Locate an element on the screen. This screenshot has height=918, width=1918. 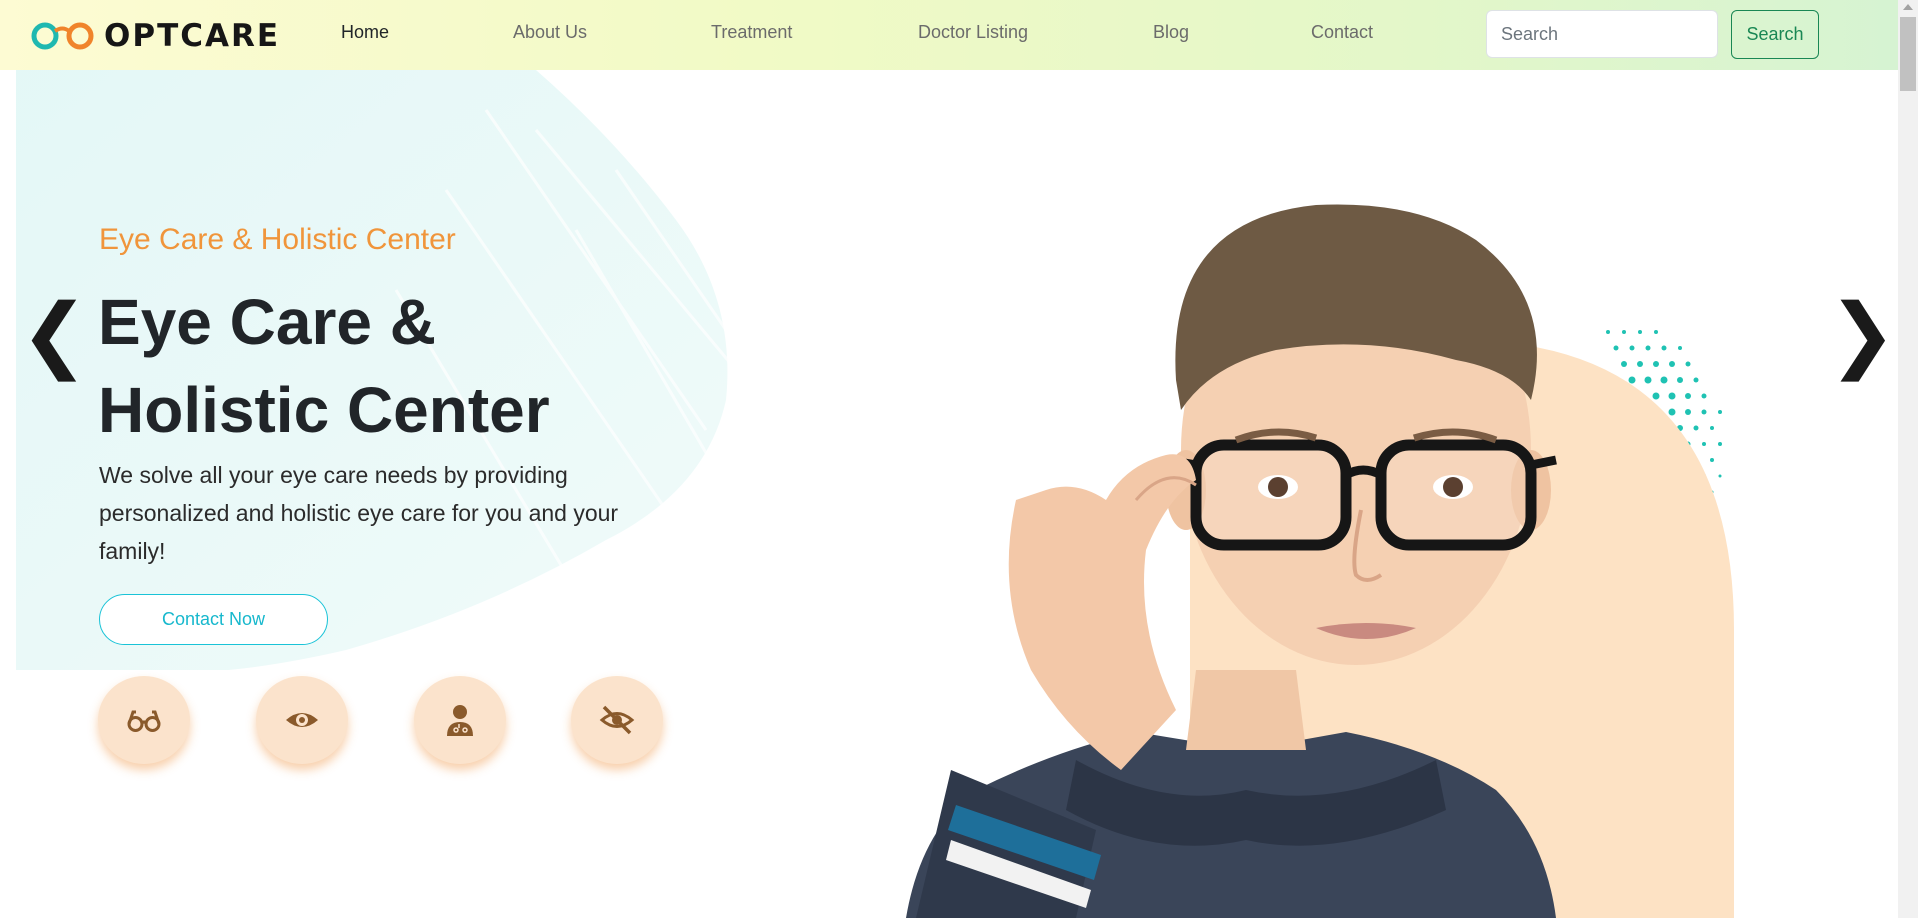
feature-vision-loss-button is located at coordinates (617, 720).